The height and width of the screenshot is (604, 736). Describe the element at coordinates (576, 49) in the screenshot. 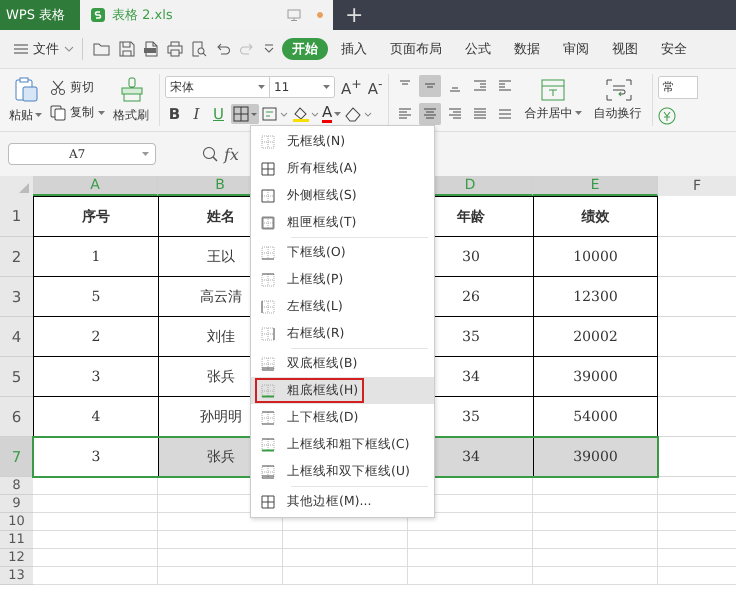

I see `ribbon-tab: 审阅` at that location.